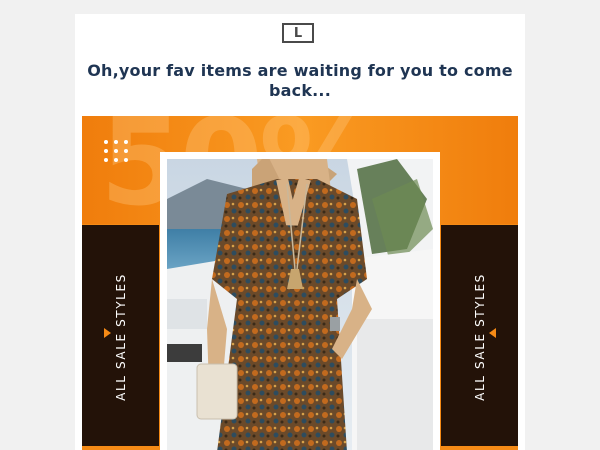 The image size is (600, 450). What do you see at coordinates (107, 333) in the screenshot?
I see `triangle-right-icon` at bounding box center [107, 333].